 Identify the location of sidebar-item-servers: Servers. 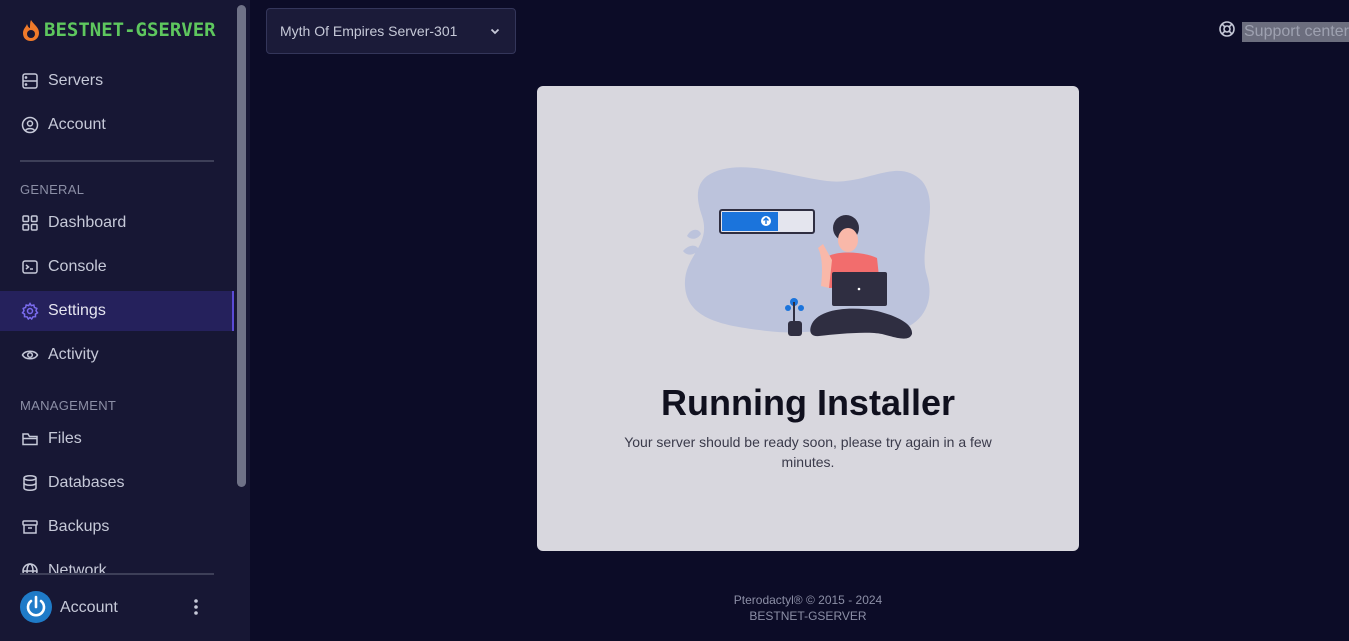
(117, 81).